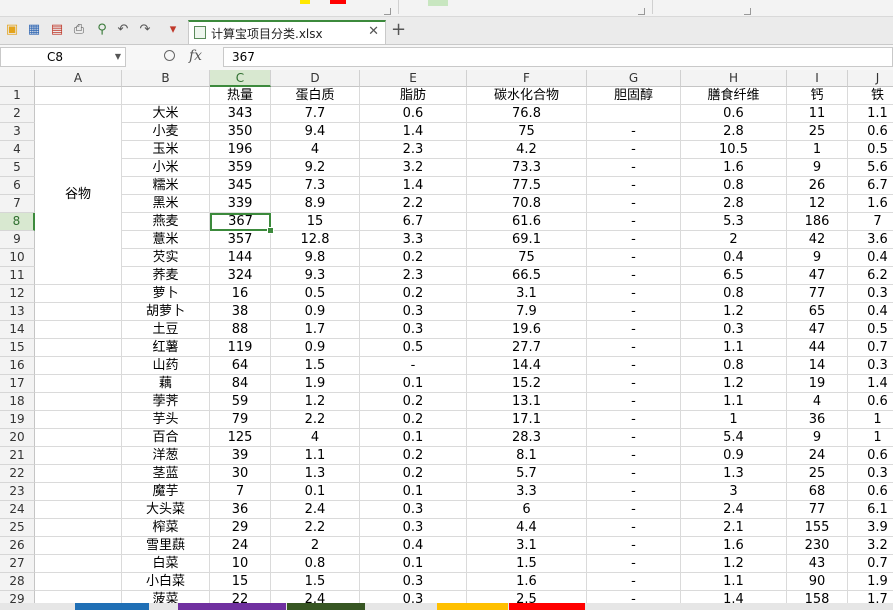 This screenshot has width=893, height=610. Describe the element at coordinates (240, 456) in the screenshot. I see `value-cell-c: 39` at that location.